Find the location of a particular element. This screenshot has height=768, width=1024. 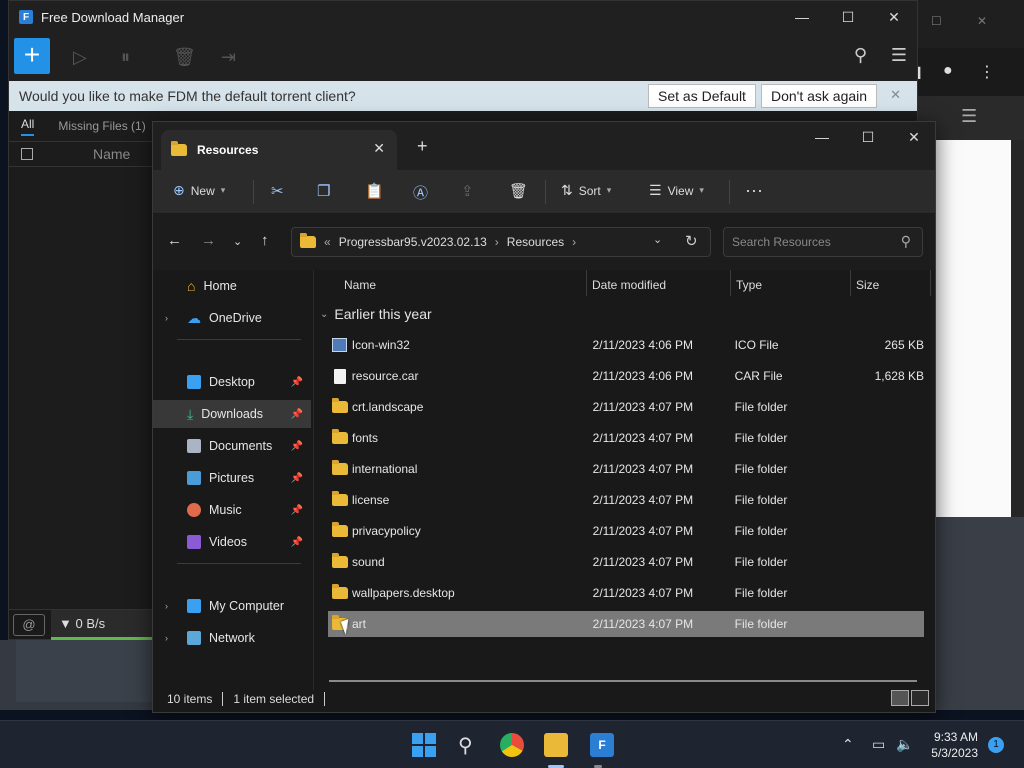

hamburger-icon: ☰ is located at coordinates (969, 116).